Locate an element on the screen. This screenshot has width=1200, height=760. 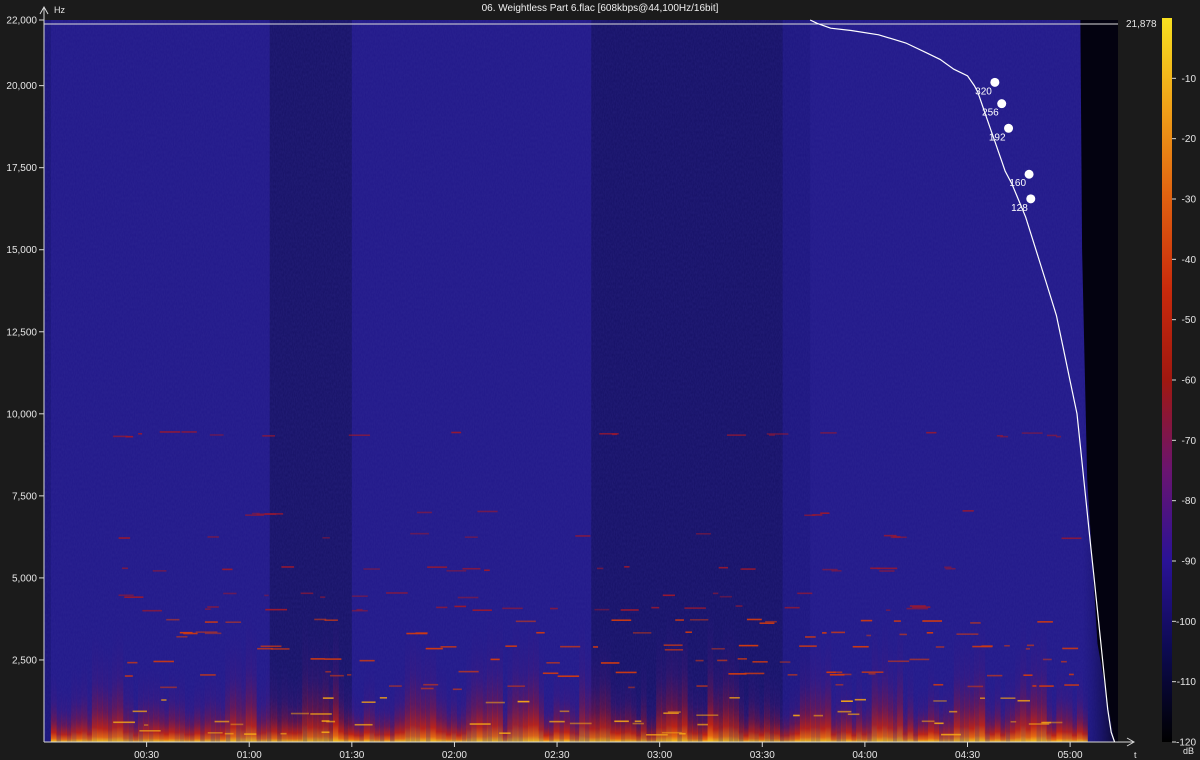
x-axis-label: t is located at coordinates (1135, 755).